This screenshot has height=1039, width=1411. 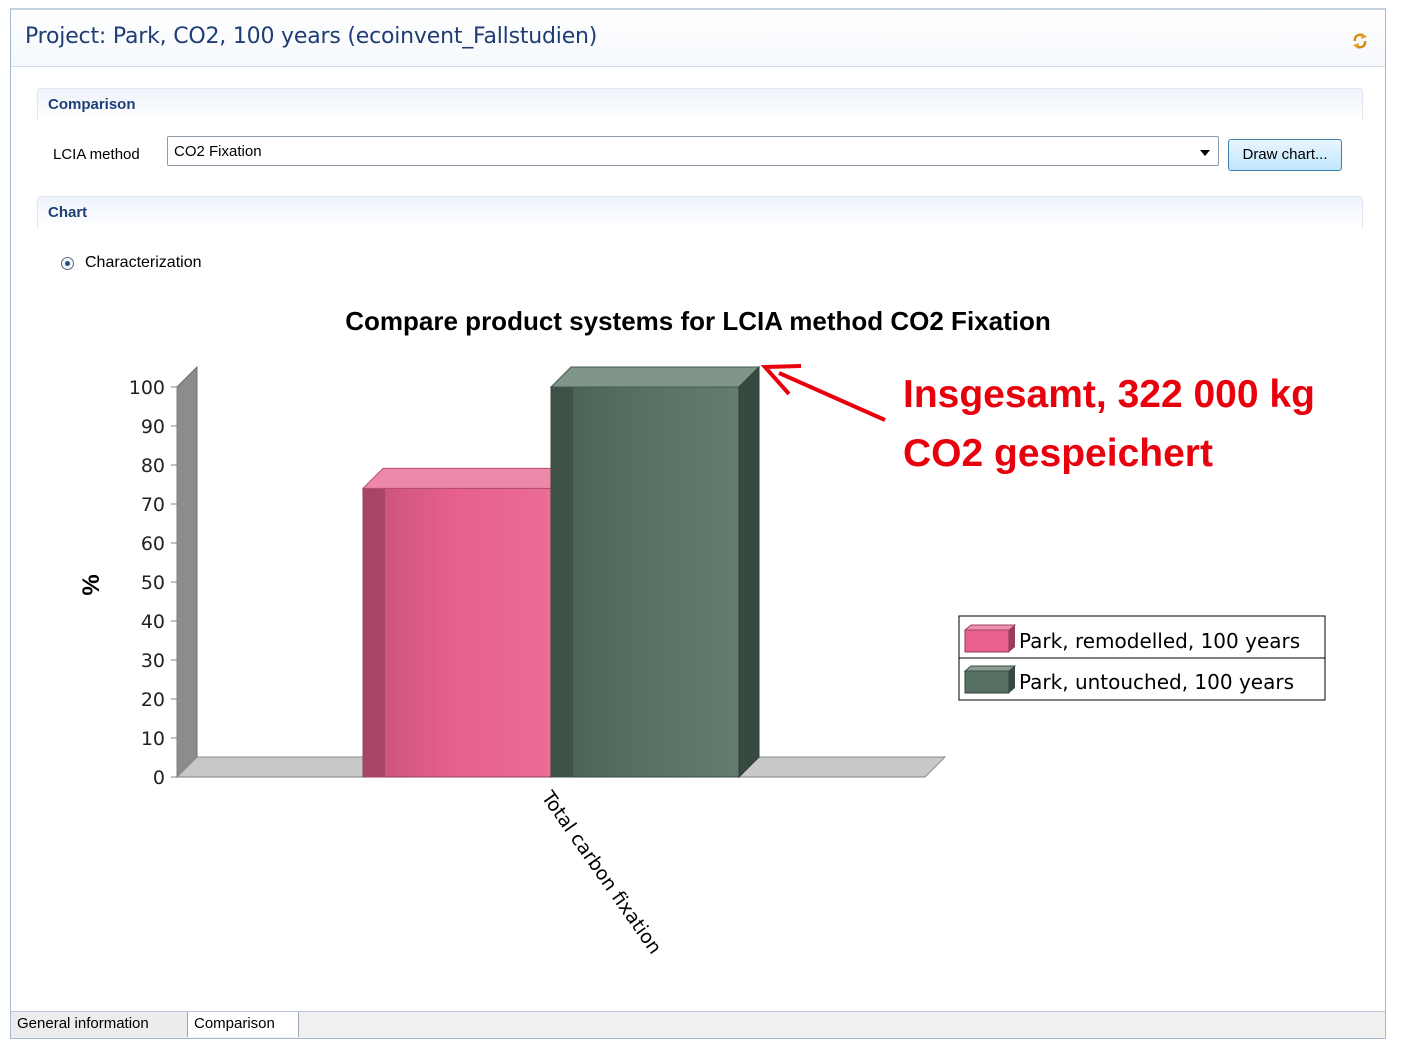 I want to click on y-tick-label: 50, so click(x=153, y=583).